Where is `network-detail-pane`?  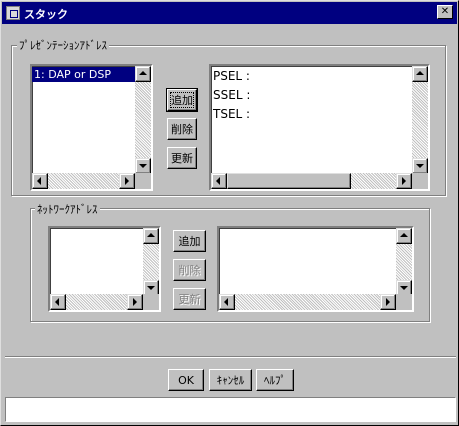
network-detail-pane is located at coordinates (315, 269).